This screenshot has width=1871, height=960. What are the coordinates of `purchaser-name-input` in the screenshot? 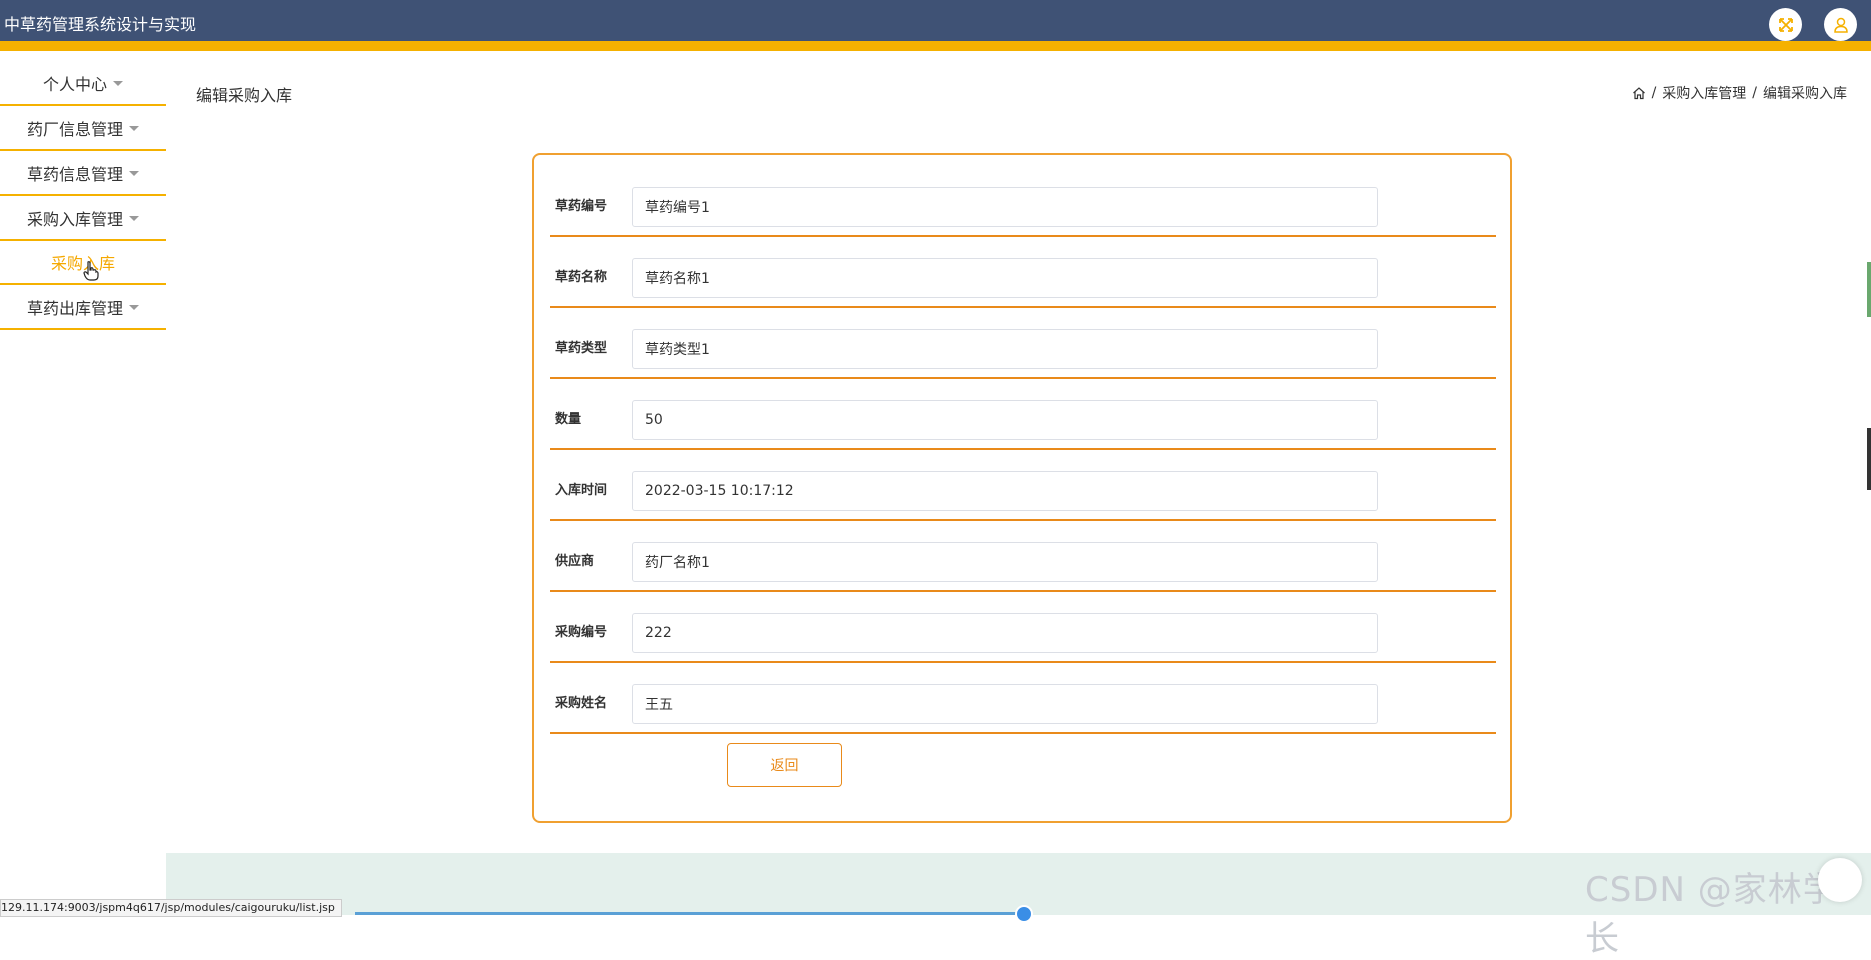 It's located at (1005, 704).